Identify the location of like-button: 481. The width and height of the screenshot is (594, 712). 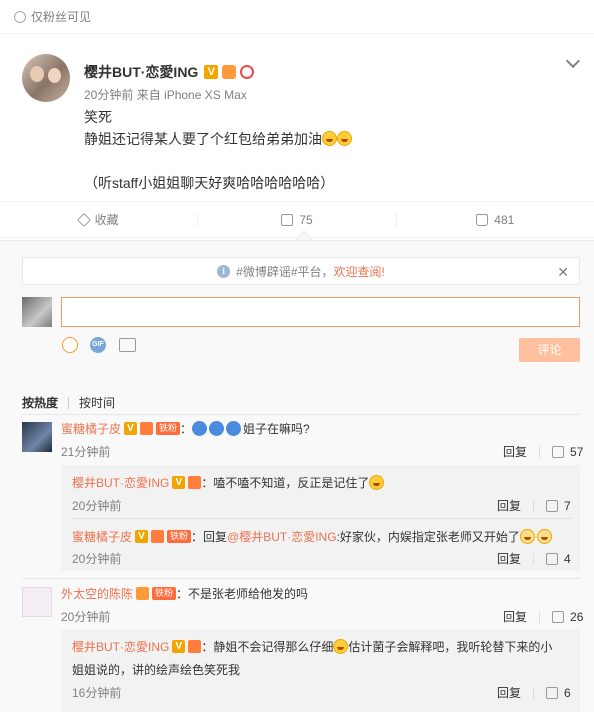
(494, 219).